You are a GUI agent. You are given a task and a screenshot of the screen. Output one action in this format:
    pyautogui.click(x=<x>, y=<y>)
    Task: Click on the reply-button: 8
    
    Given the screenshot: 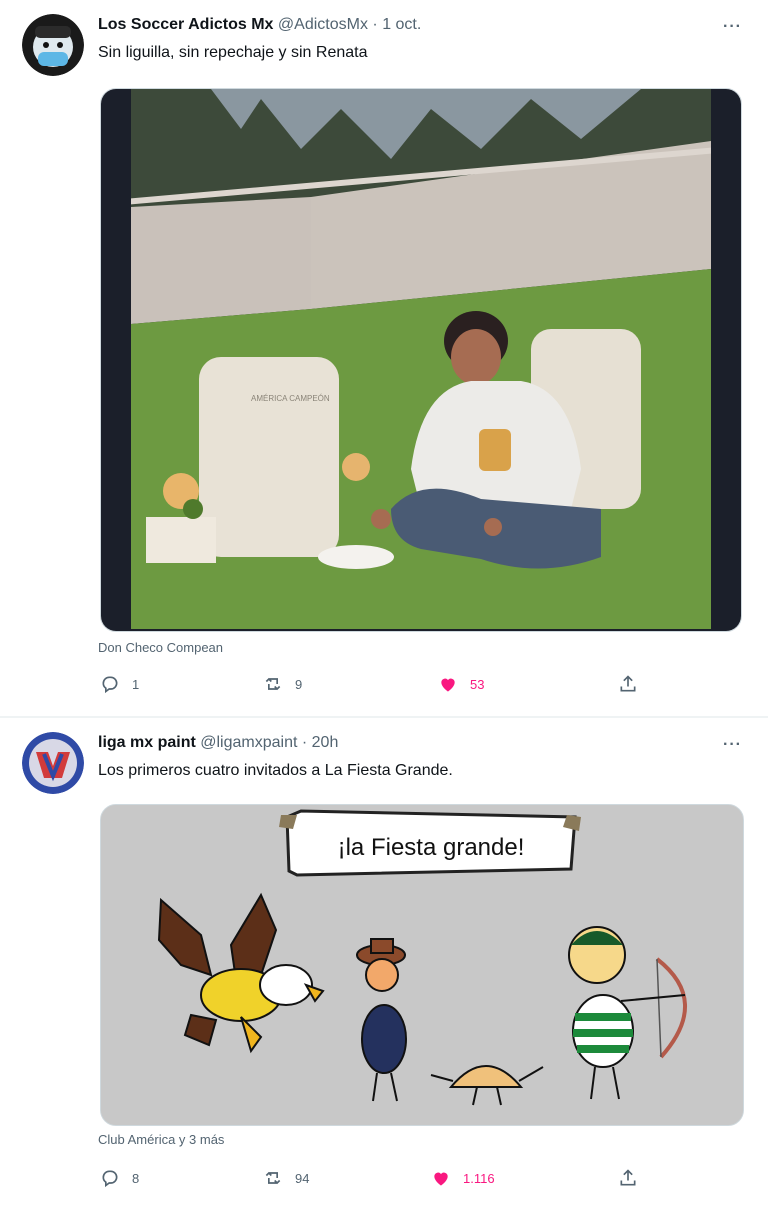 What is the action you would take?
    pyautogui.click(x=119, y=1178)
    